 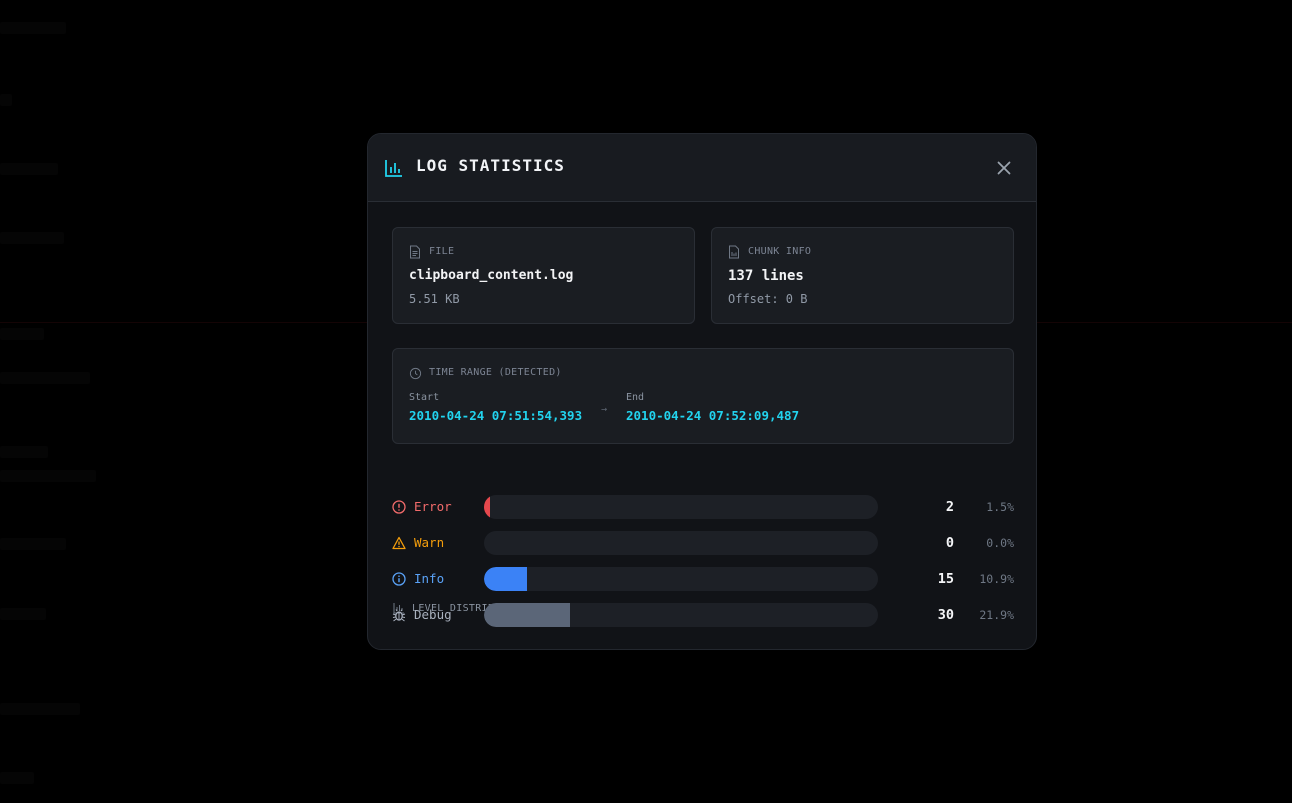 What do you see at coordinates (399, 507) in the screenshot?
I see `error-icon` at bounding box center [399, 507].